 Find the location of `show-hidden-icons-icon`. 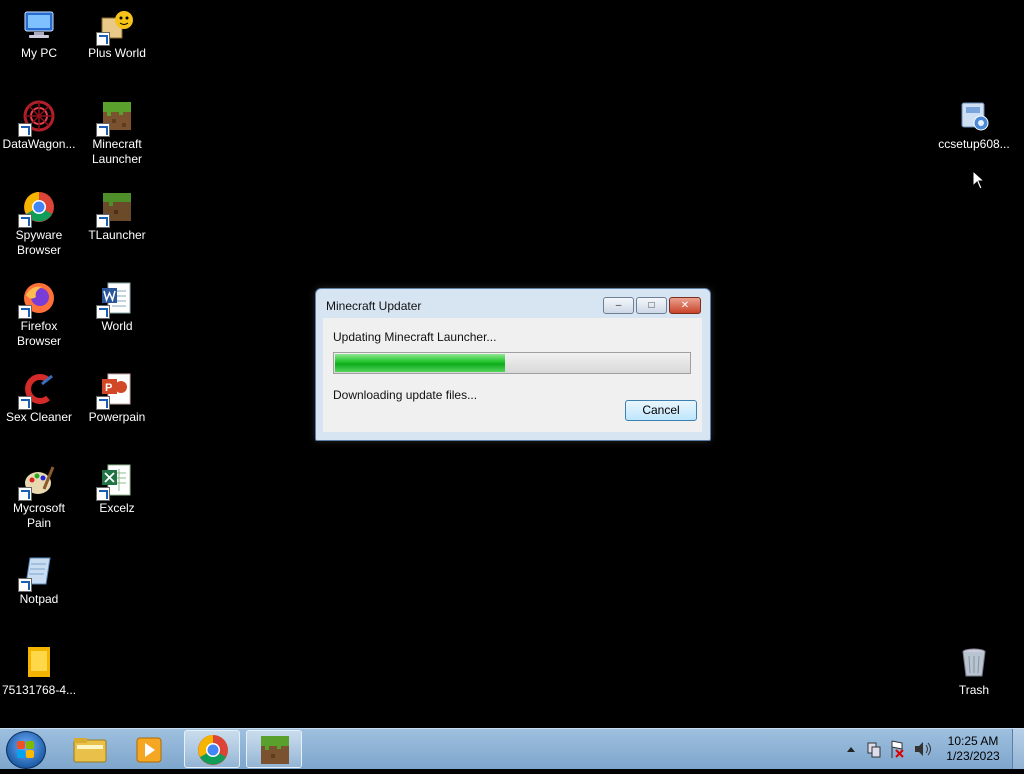

show-hidden-icons-icon is located at coordinates (851, 749).